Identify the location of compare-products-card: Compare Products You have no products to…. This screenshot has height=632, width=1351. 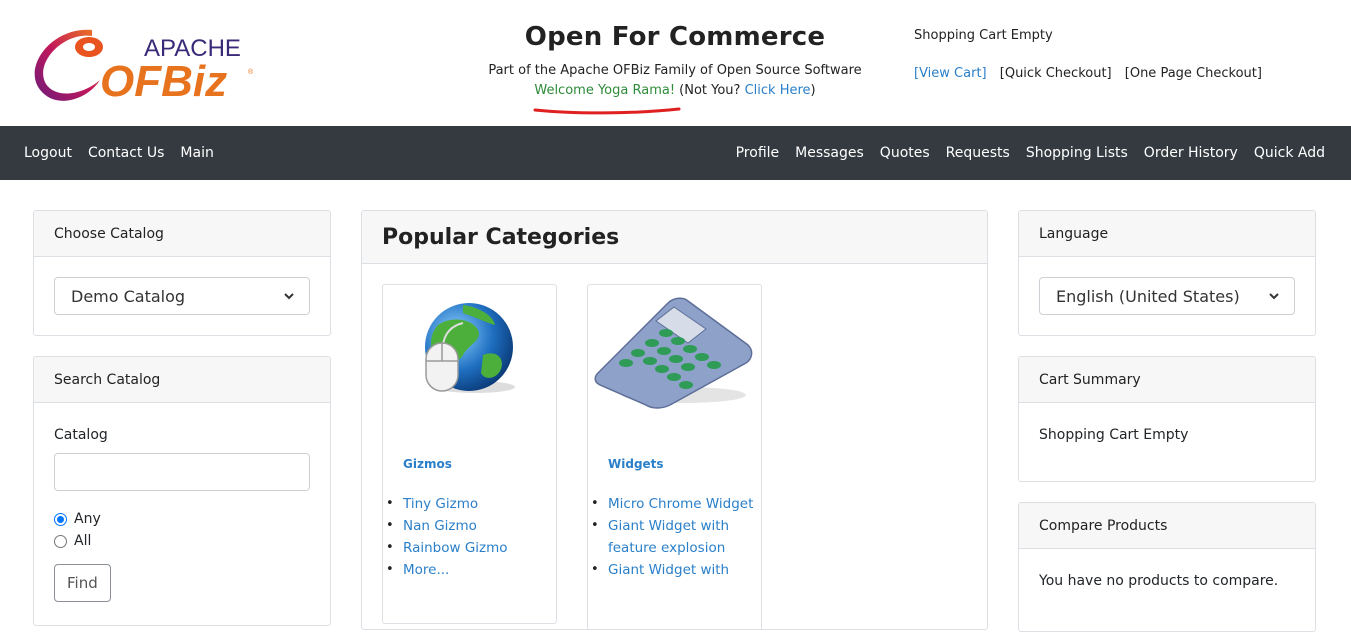
(1167, 567).